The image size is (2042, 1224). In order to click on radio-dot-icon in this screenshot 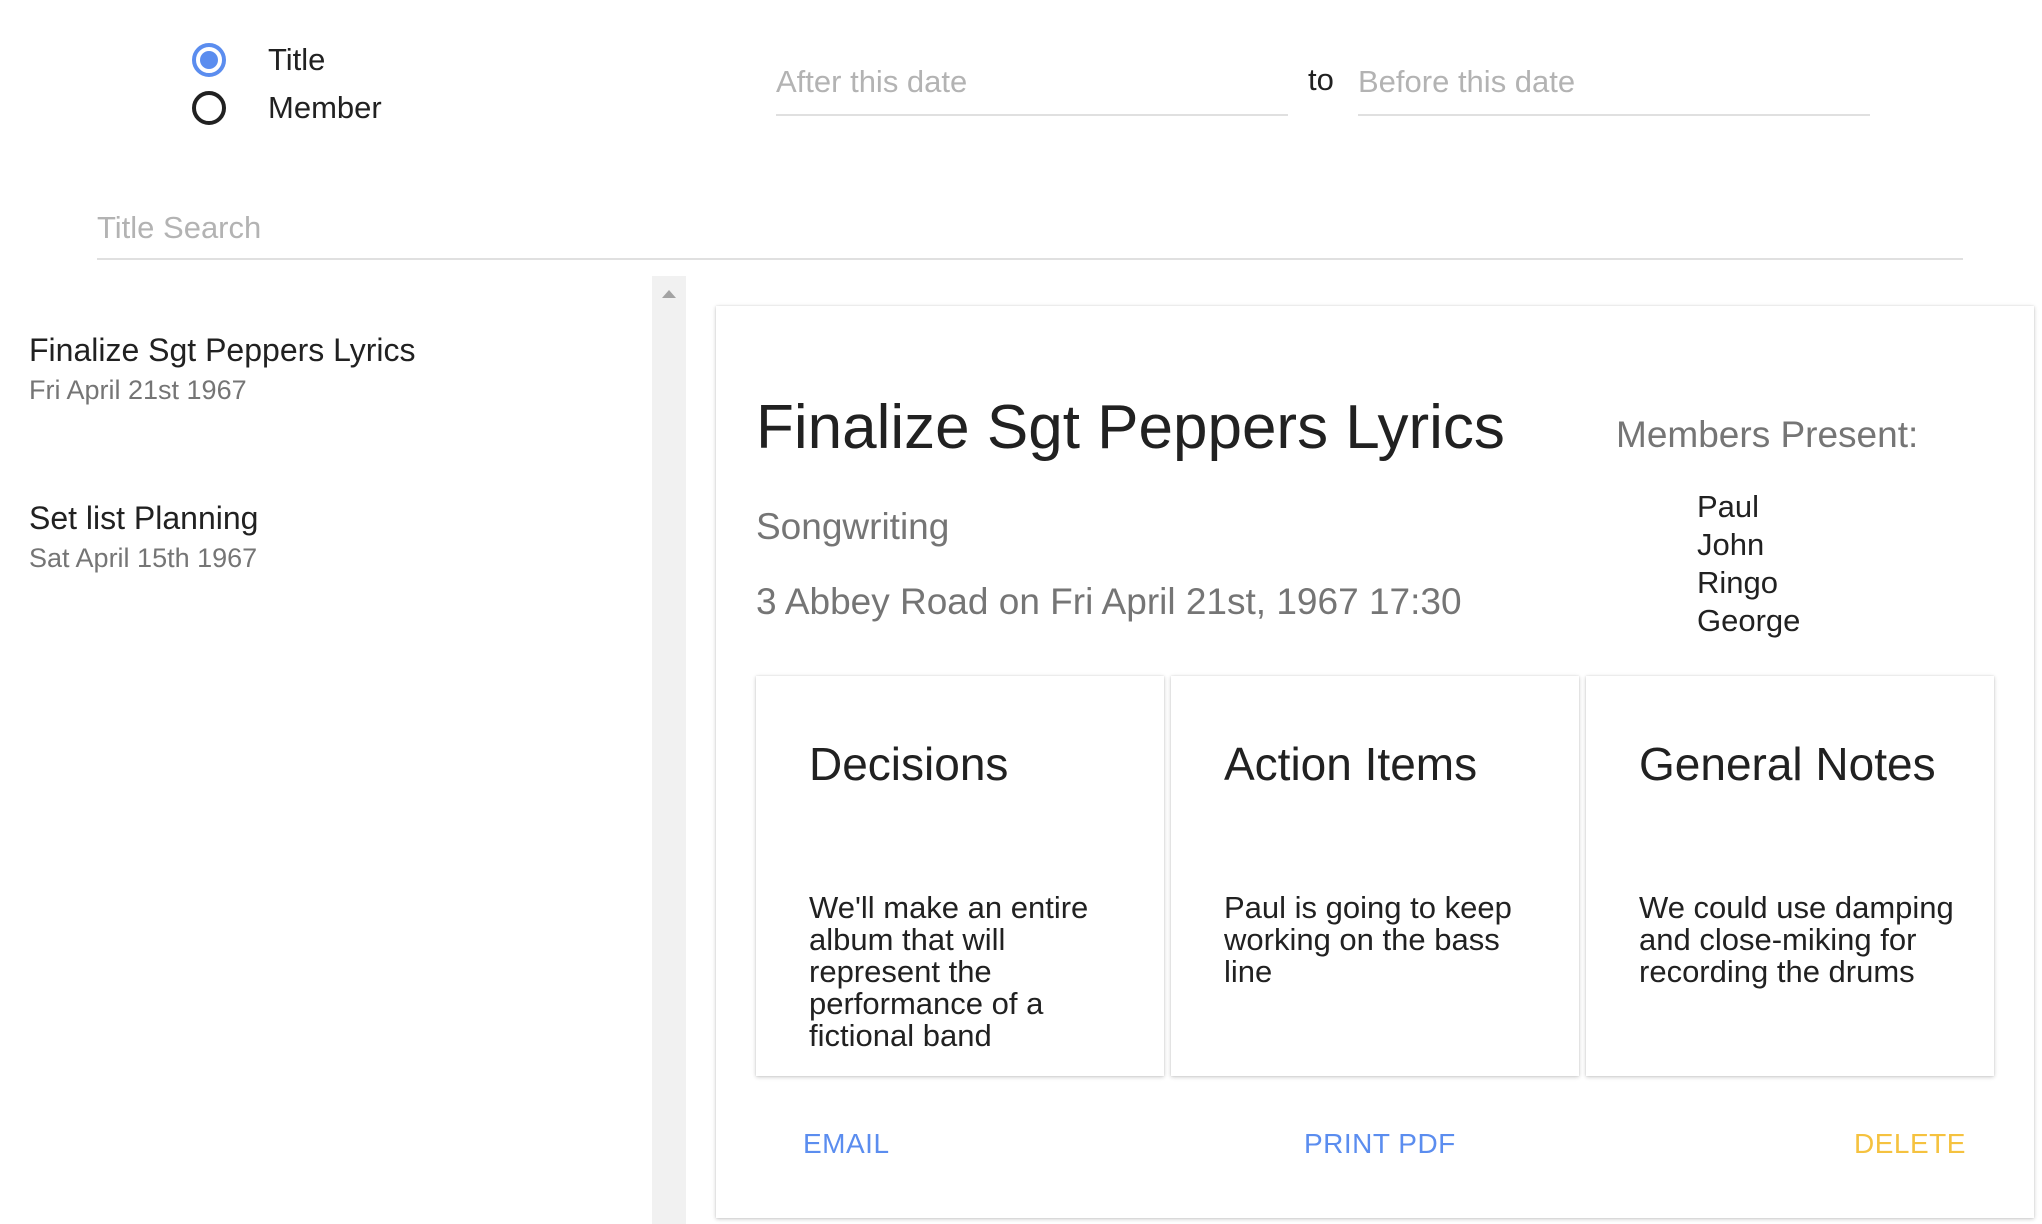, I will do `click(209, 60)`.